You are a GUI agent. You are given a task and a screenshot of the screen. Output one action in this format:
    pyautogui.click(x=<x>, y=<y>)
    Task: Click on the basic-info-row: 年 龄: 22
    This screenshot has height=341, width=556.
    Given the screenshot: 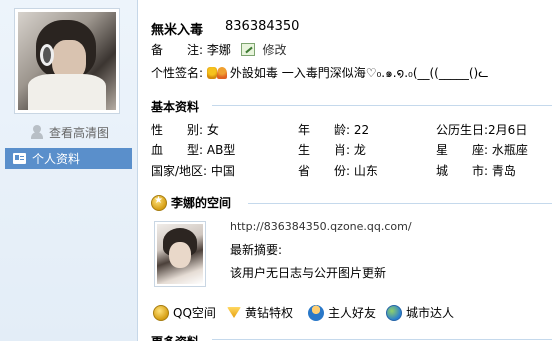 What is the action you would take?
    pyautogui.click(x=333, y=129)
    